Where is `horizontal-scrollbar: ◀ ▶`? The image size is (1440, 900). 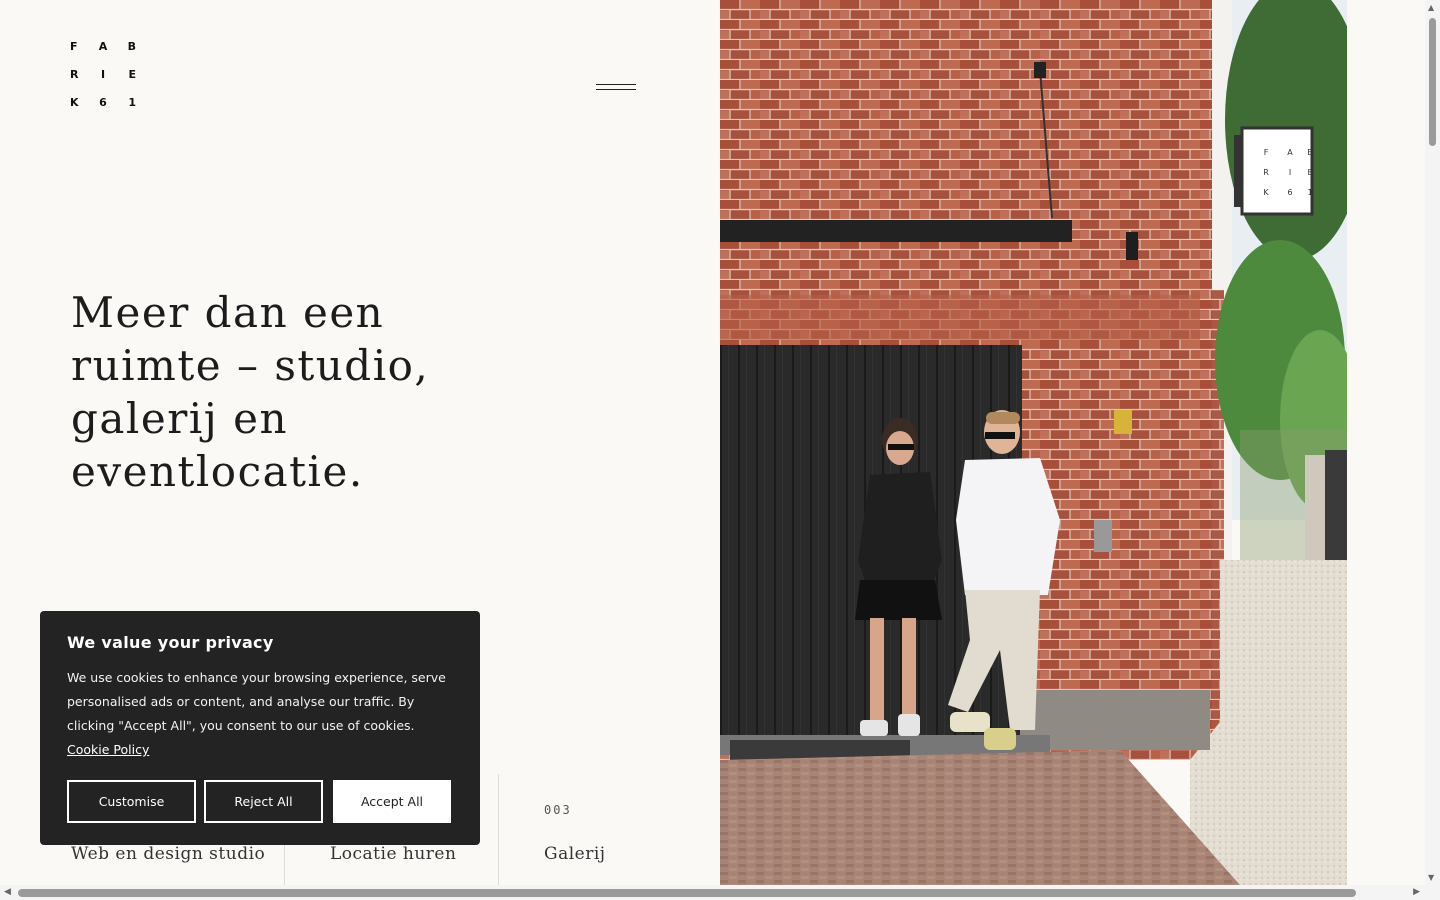
horizontal-scrollbar: ◀ ▶ is located at coordinates (720, 892).